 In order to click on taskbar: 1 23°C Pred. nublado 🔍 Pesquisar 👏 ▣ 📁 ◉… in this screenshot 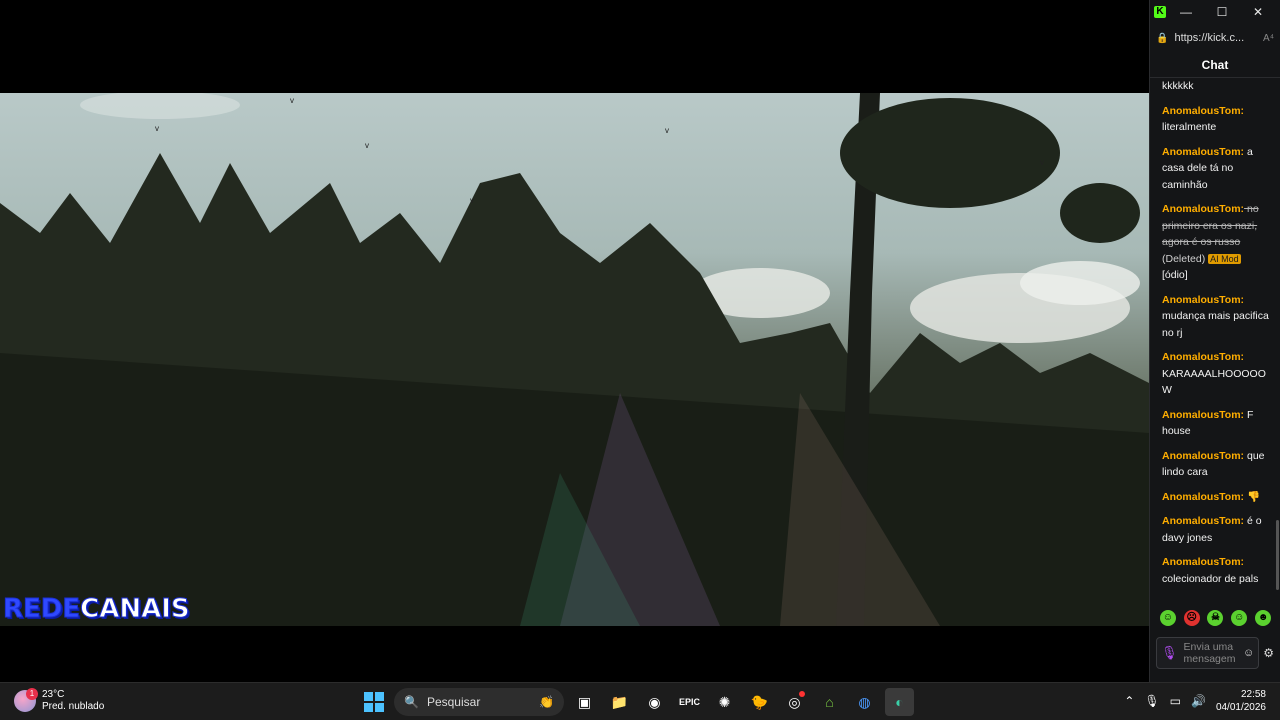, I will do `click(640, 701)`.